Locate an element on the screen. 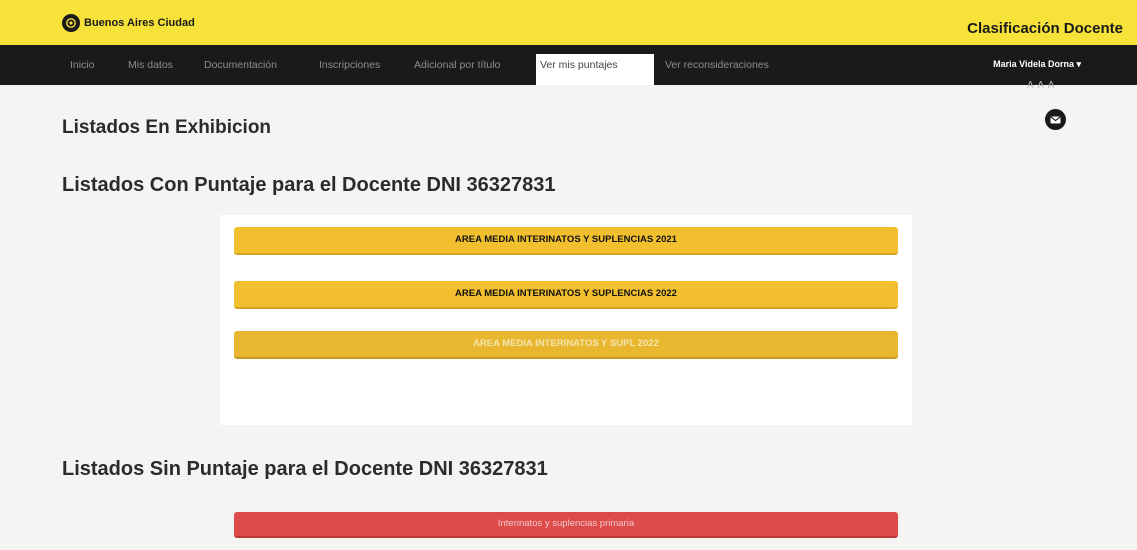 The height and width of the screenshot is (550, 1137). nav-item-inscripciones: Inscripciones is located at coordinates (349, 65).